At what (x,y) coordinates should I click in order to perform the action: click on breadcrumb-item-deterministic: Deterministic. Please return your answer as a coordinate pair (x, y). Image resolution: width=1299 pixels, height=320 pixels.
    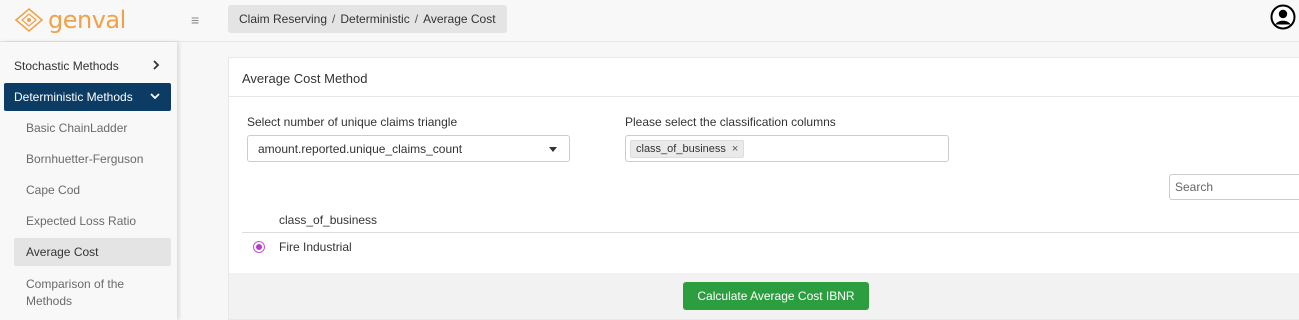
    Looking at the image, I should click on (374, 19).